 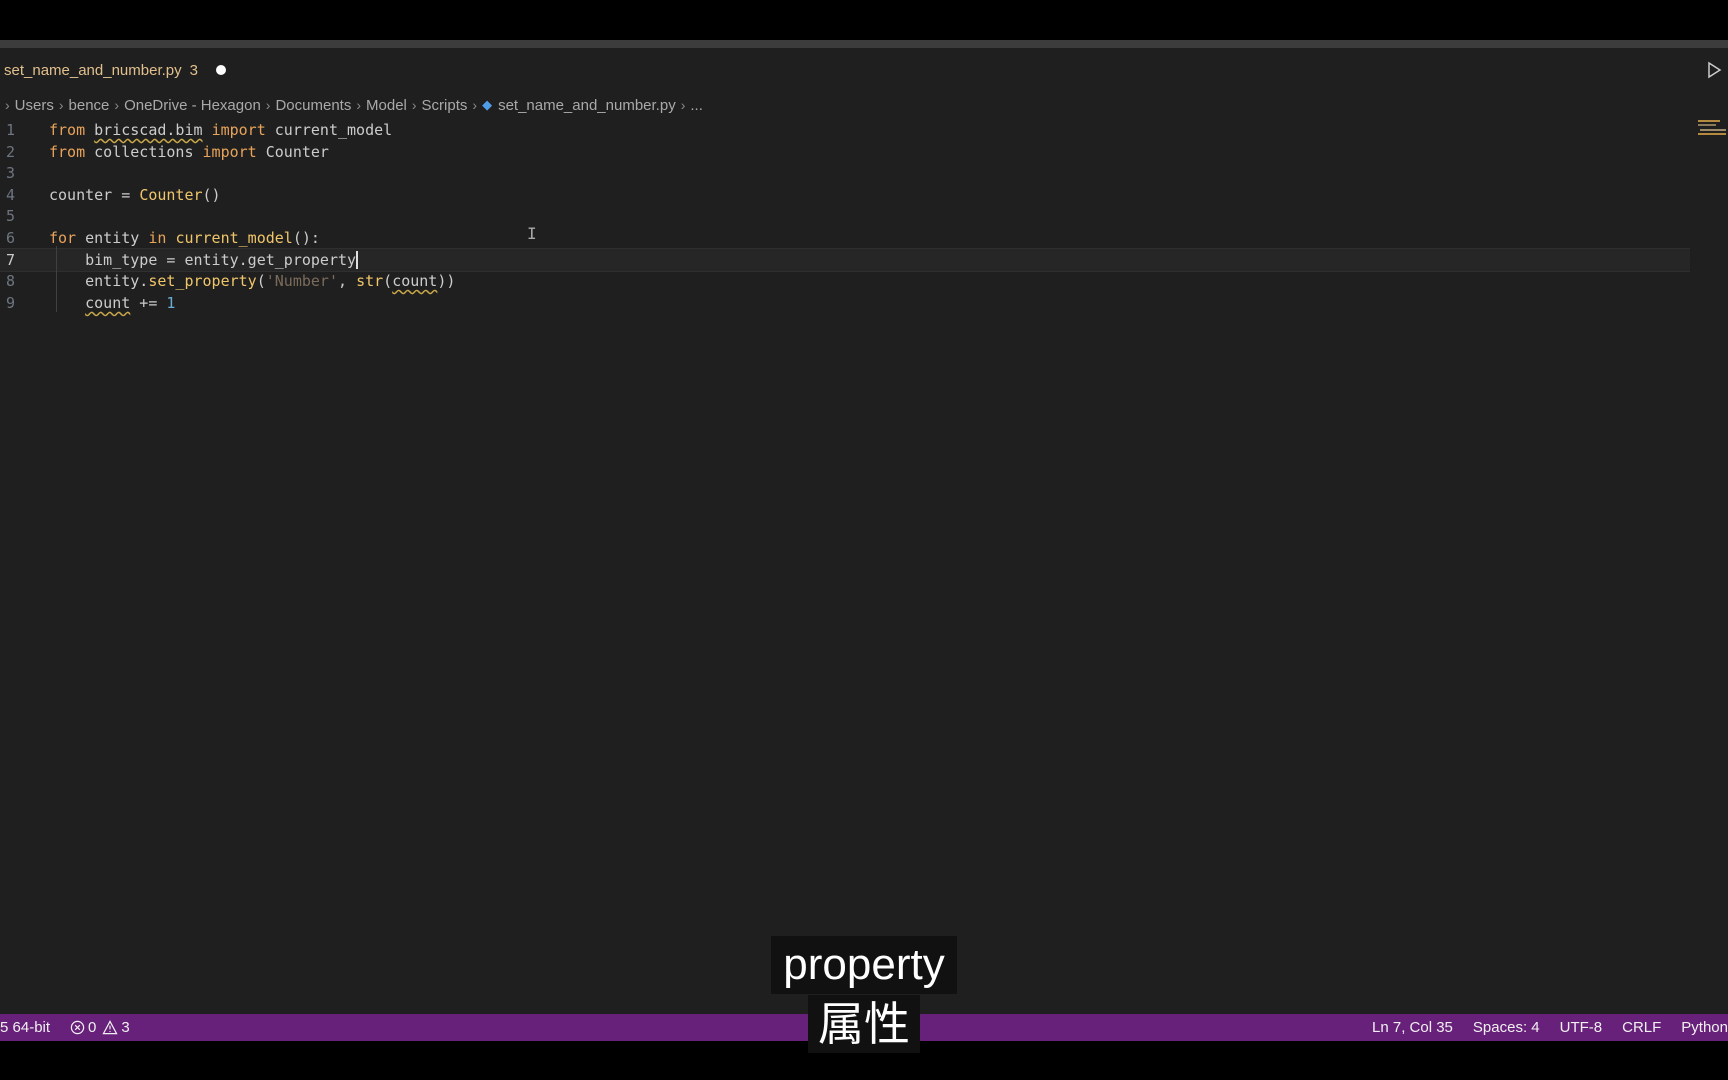 What do you see at coordinates (157, 238) in the screenshot?
I see `code-token: in` at bounding box center [157, 238].